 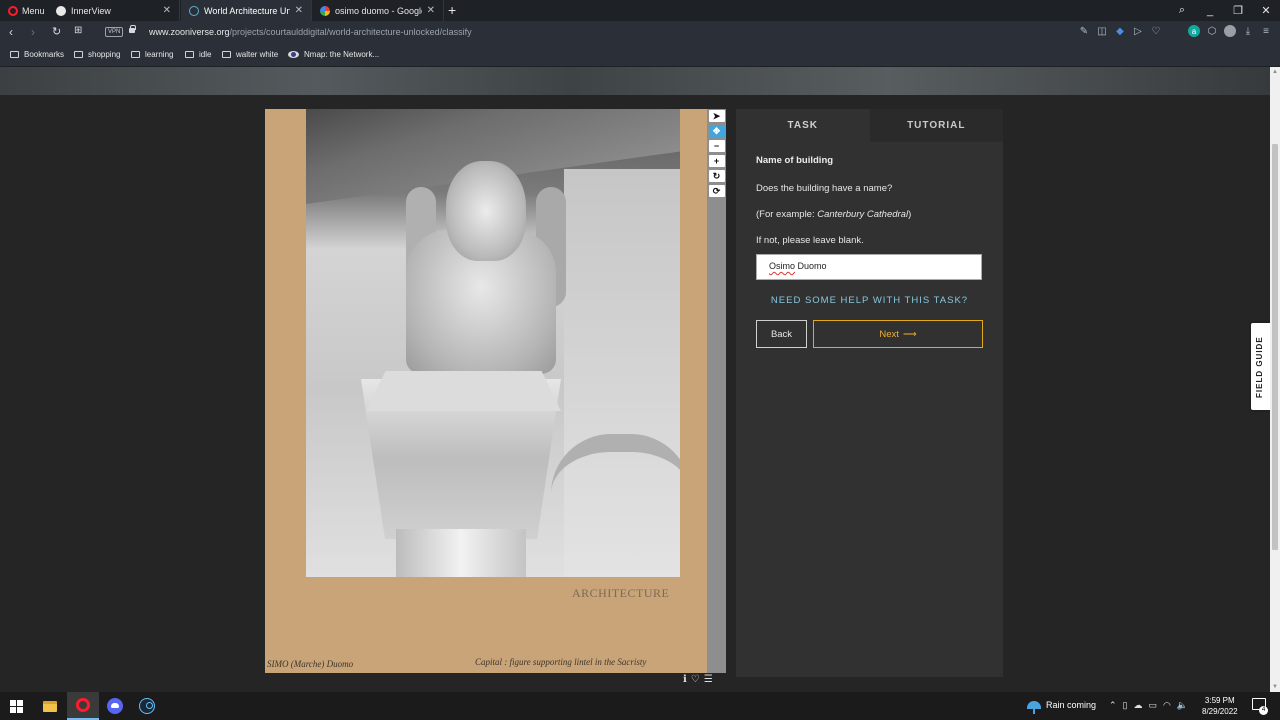 What do you see at coordinates (152, 54) in the screenshot?
I see `bookmark-learning: learning` at bounding box center [152, 54].